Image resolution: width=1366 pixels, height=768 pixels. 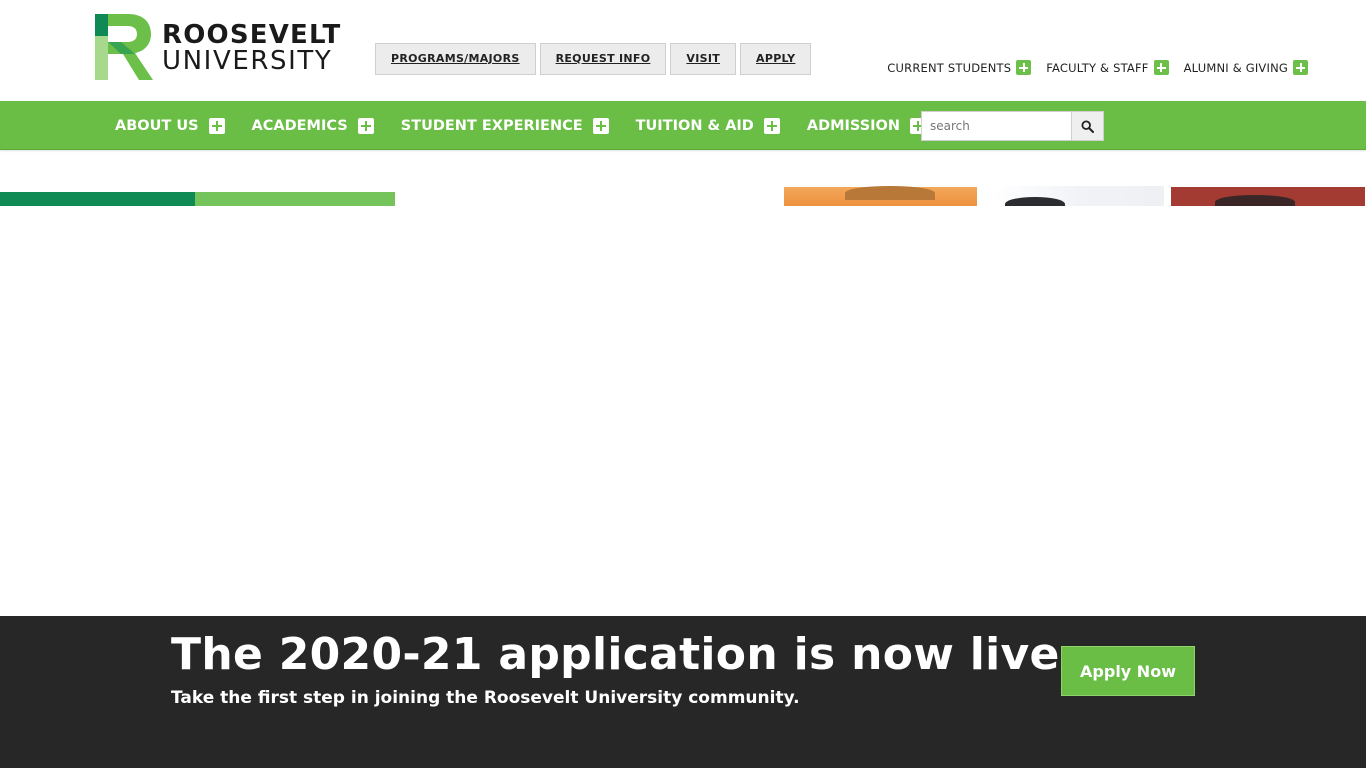 What do you see at coordinates (299, 125) in the screenshot?
I see `nav-item-label: ACADEMICS` at bounding box center [299, 125].